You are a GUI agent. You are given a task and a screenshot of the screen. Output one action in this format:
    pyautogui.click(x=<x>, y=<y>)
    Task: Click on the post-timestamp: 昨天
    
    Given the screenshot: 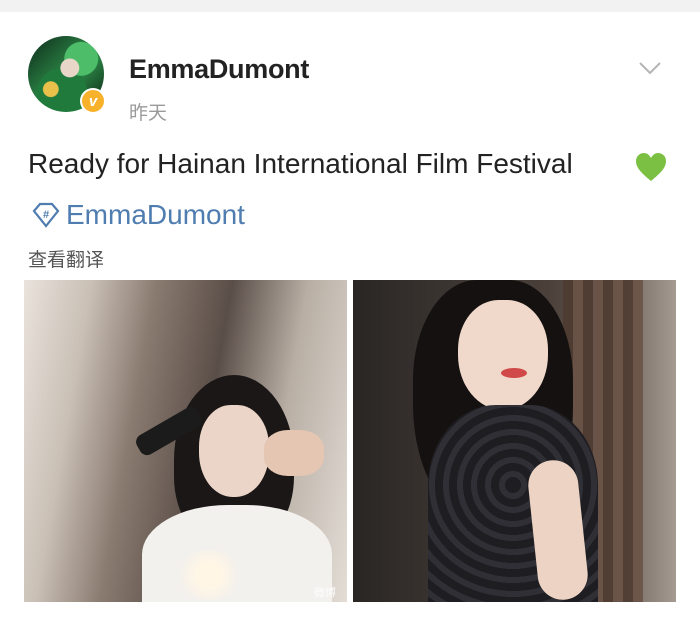 What is the action you would take?
    pyautogui.click(x=148, y=113)
    